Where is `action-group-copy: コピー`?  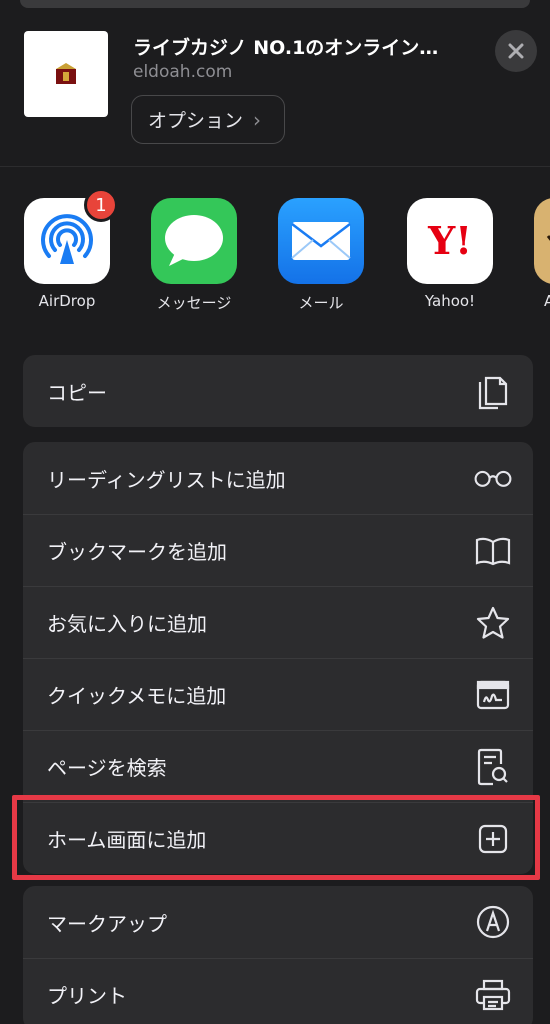
action-group-copy: コピー is located at coordinates (278, 391).